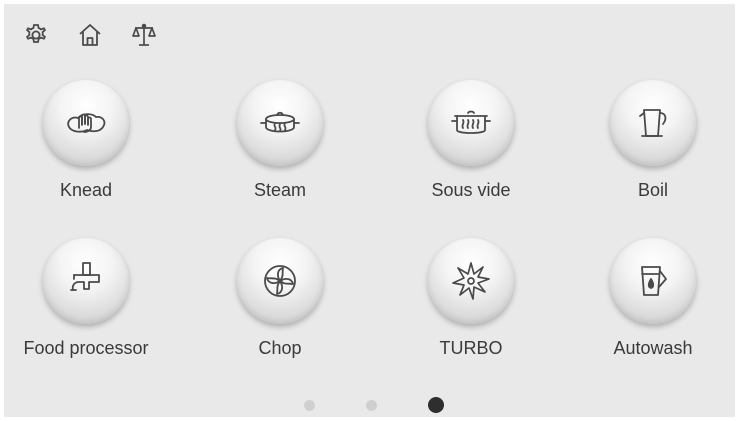  I want to click on steamer-icon, so click(280, 122).